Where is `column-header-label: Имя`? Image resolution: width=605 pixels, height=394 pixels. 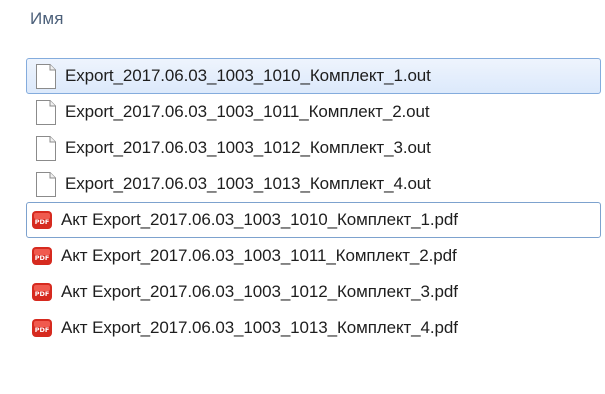 column-header-label: Имя is located at coordinates (47, 18).